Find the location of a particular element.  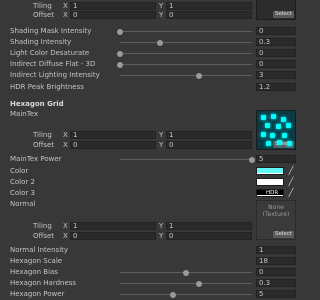

normal-intensity-label: Normal Intensity is located at coordinates (39, 250).